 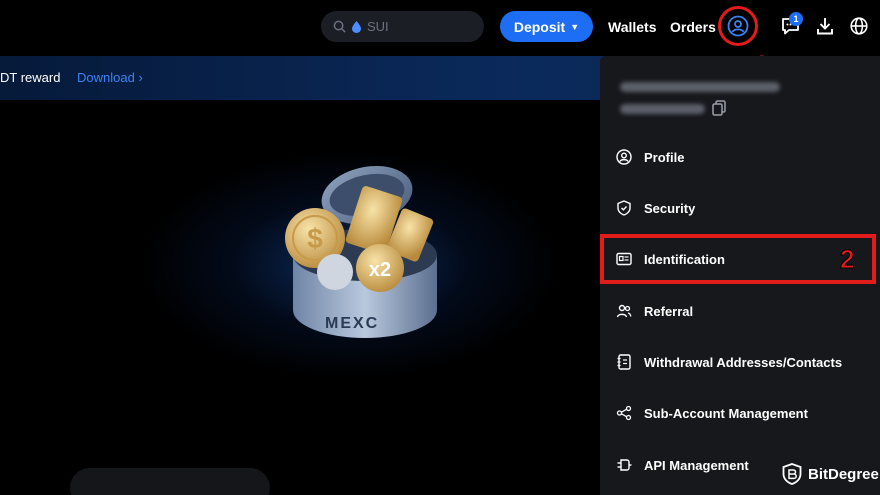 I want to click on banner-download-link: Download ›, so click(x=110, y=77).